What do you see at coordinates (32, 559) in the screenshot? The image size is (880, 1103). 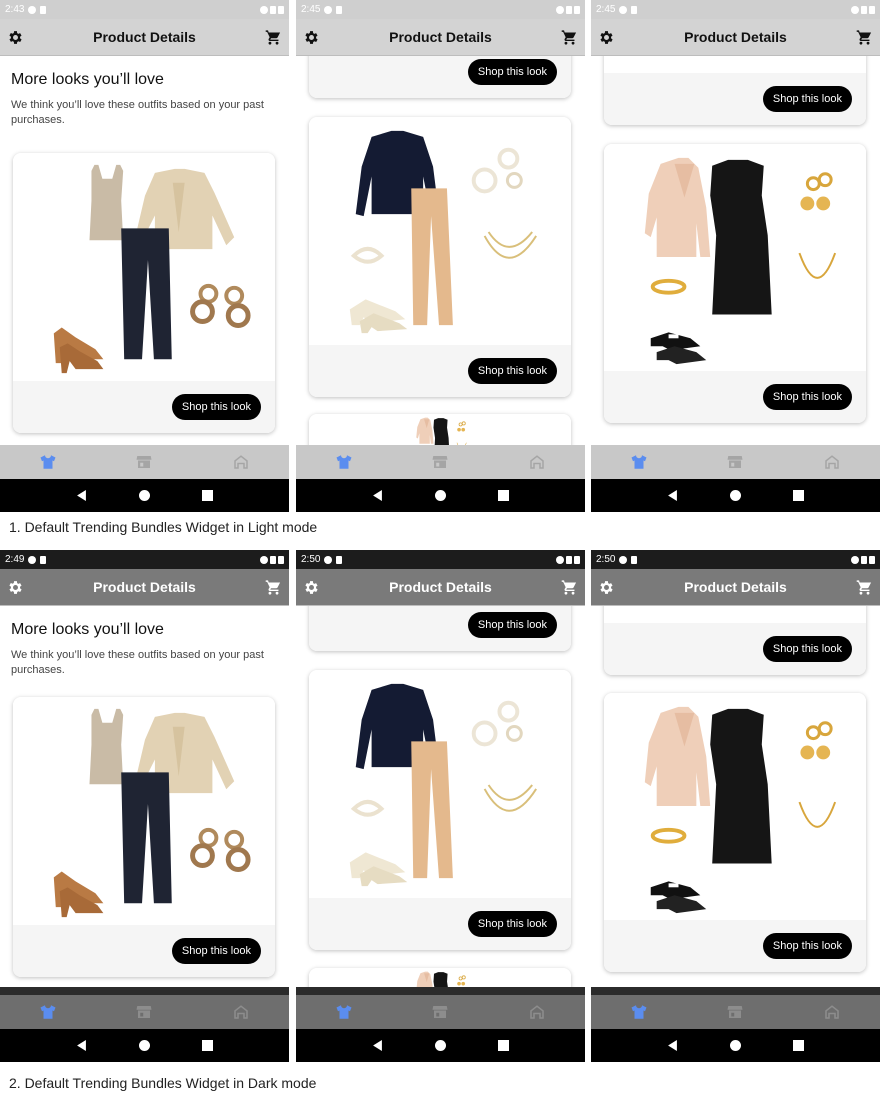 I see `notification-icon` at bounding box center [32, 559].